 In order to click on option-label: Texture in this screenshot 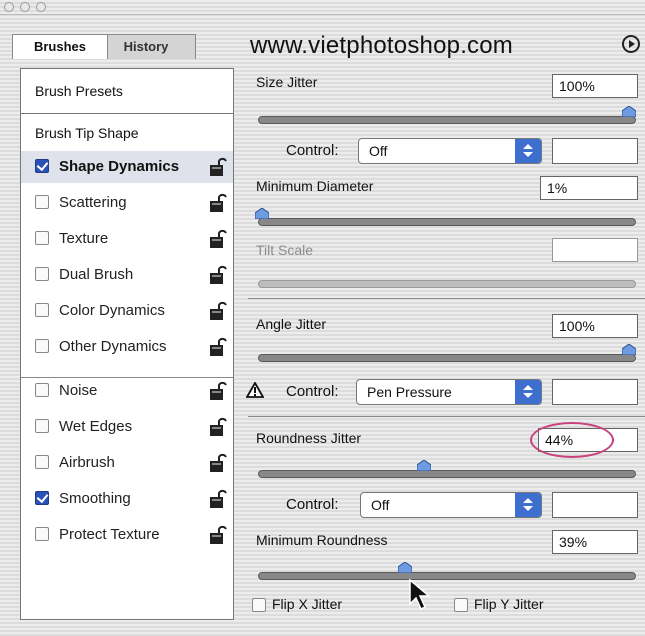, I will do `click(84, 238)`.